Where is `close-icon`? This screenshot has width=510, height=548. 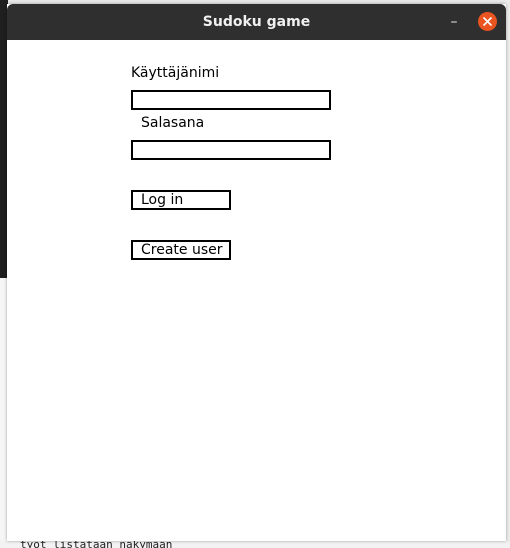
close-icon is located at coordinates (487, 21).